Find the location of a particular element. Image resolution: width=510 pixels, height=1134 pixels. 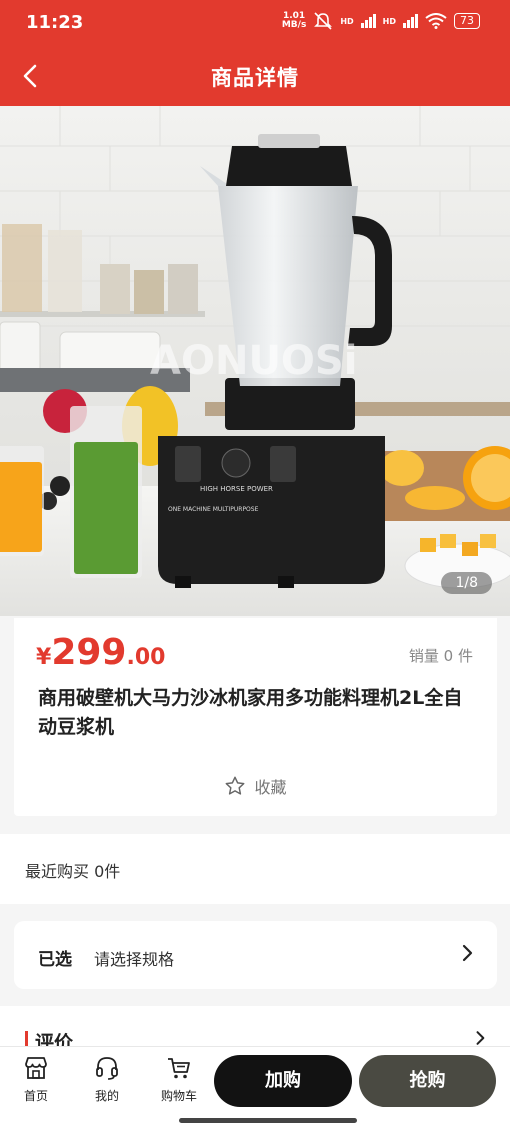

status-bar: 11:23 1.01 MB/s HD HD 73 is located at coordinates (255, 23).